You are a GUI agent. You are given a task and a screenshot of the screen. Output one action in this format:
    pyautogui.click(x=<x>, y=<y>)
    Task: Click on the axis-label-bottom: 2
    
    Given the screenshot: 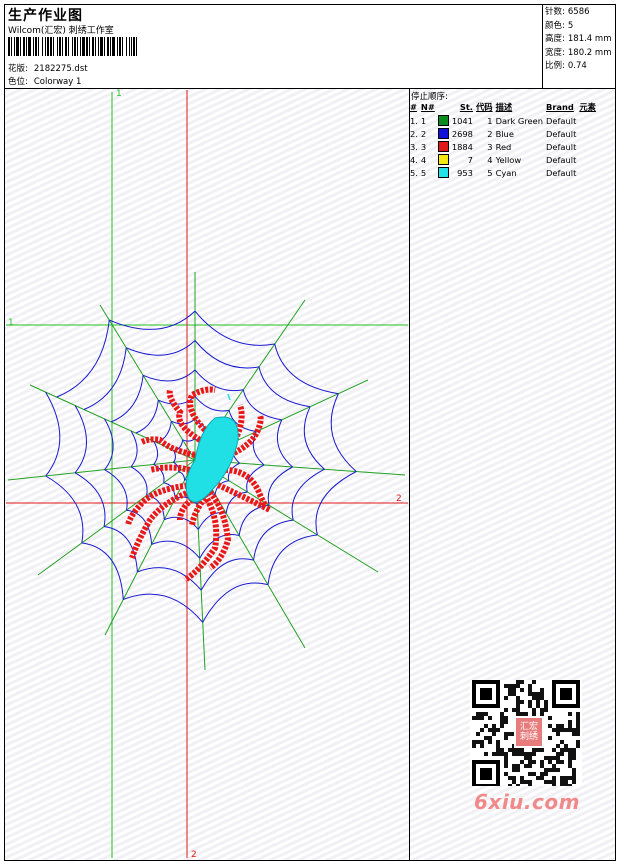 What is the action you would take?
    pyautogui.click(x=194, y=855)
    